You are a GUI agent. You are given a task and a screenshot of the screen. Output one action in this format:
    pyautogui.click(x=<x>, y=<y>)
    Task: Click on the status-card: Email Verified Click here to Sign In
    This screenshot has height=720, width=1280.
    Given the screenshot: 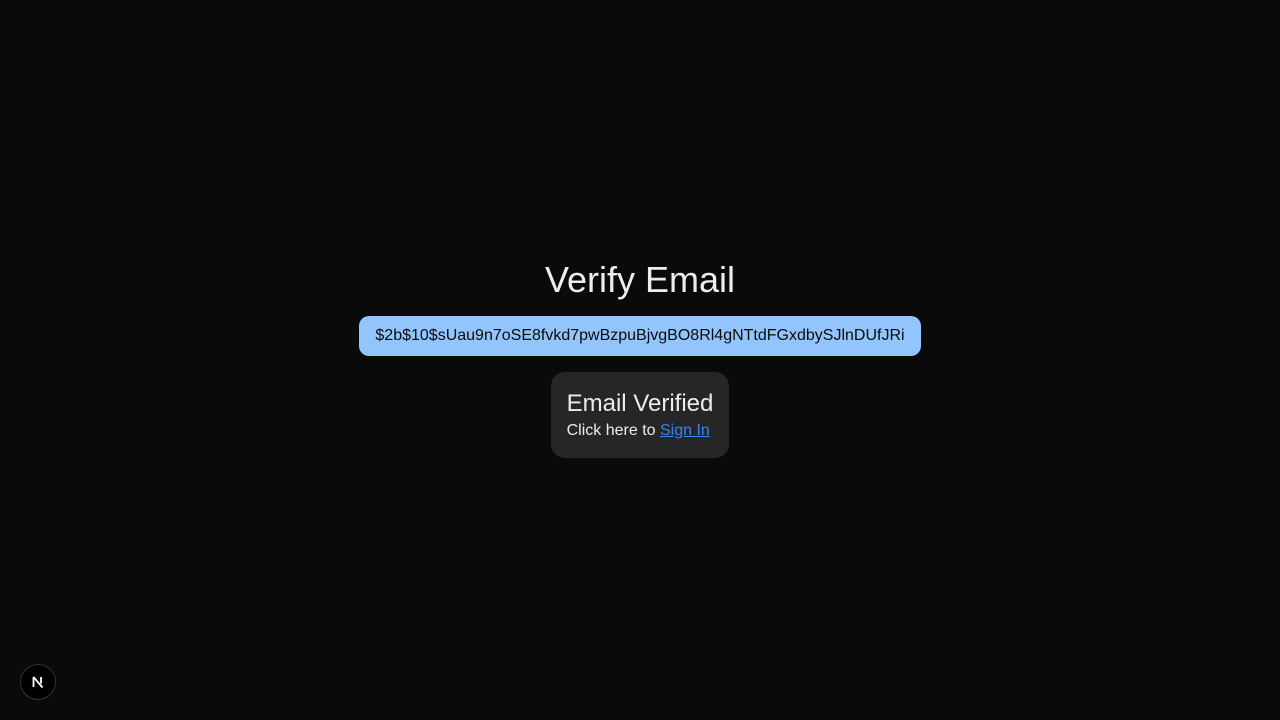 What is the action you would take?
    pyautogui.click(x=640, y=415)
    